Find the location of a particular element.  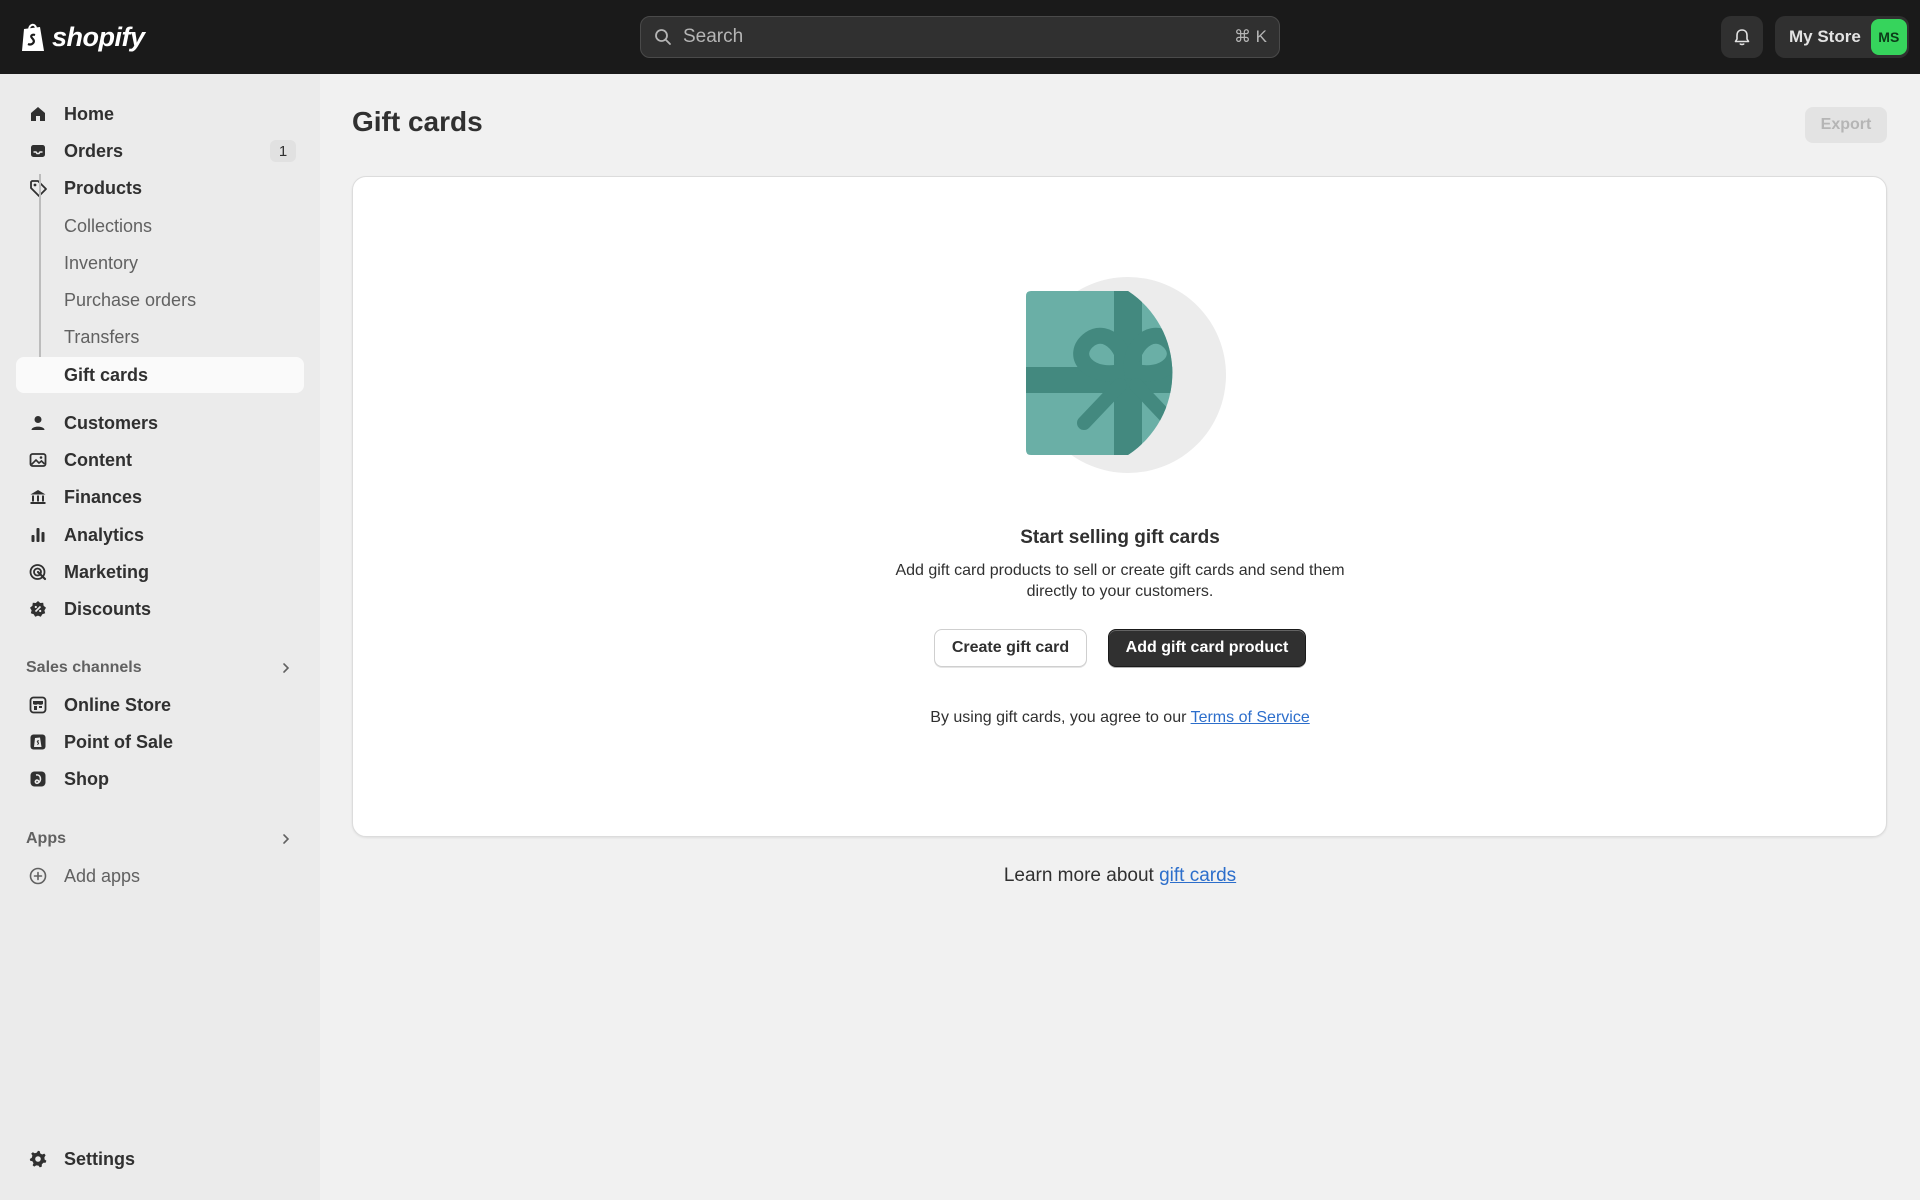

sidebar-item-label: Shop is located at coordinates (86, 778).